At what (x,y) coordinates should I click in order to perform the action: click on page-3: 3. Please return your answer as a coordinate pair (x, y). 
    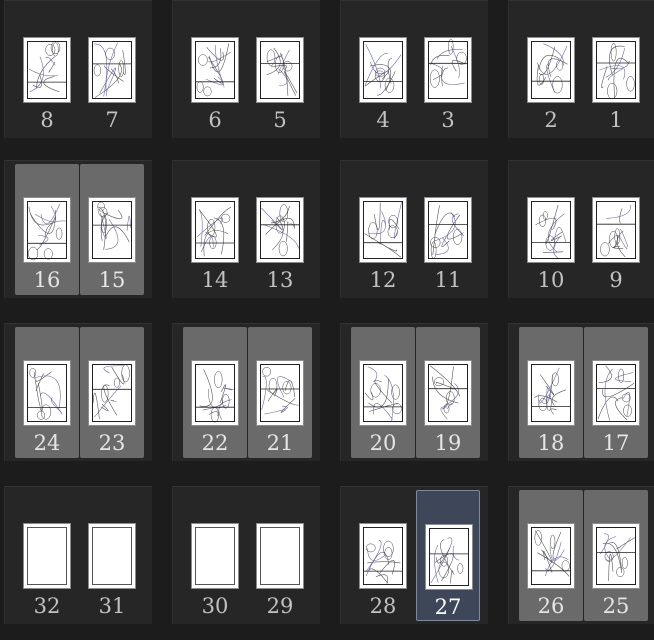
    Looking at the image, I should click on (448, 69).